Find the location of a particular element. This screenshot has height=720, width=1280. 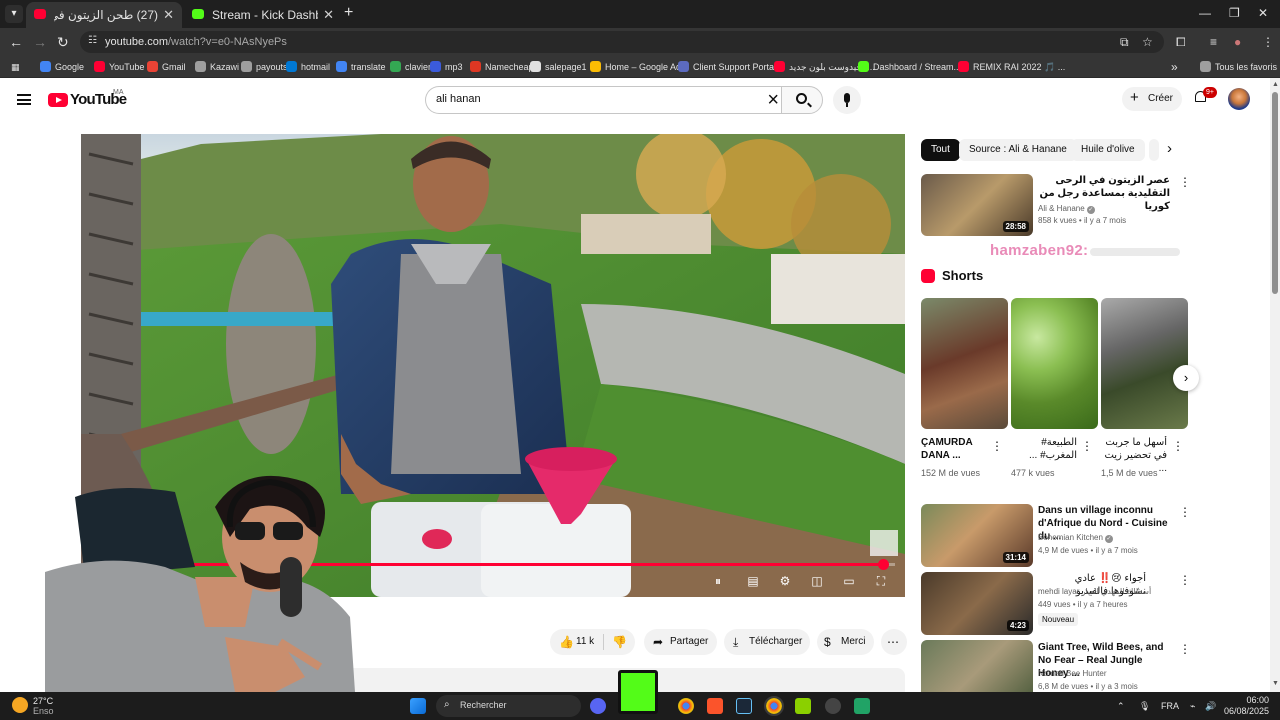

brave-icon is located at coordinates (715, 706).